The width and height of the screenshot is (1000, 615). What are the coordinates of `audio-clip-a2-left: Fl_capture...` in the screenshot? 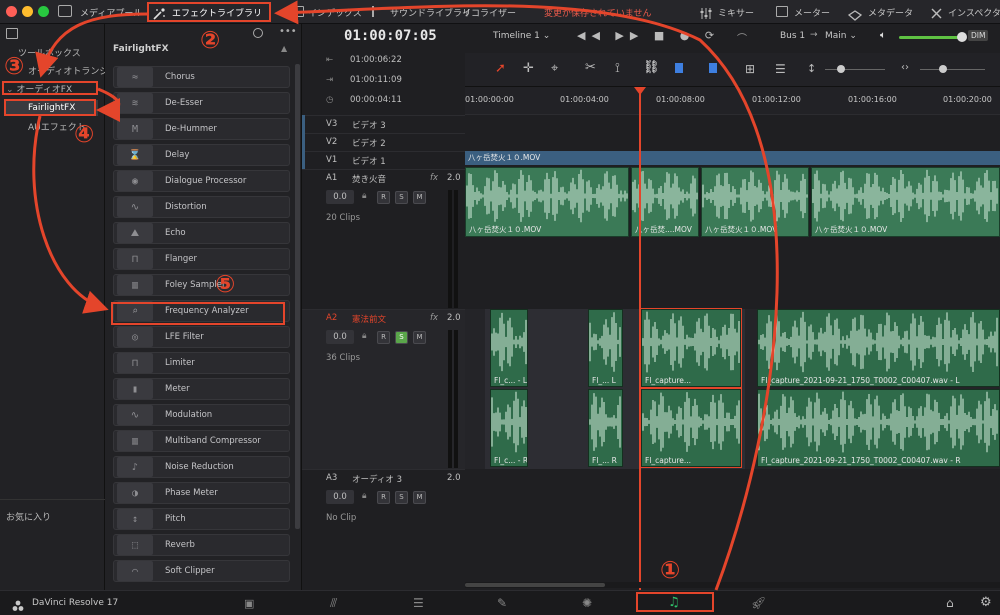 It's located at (691, 348).